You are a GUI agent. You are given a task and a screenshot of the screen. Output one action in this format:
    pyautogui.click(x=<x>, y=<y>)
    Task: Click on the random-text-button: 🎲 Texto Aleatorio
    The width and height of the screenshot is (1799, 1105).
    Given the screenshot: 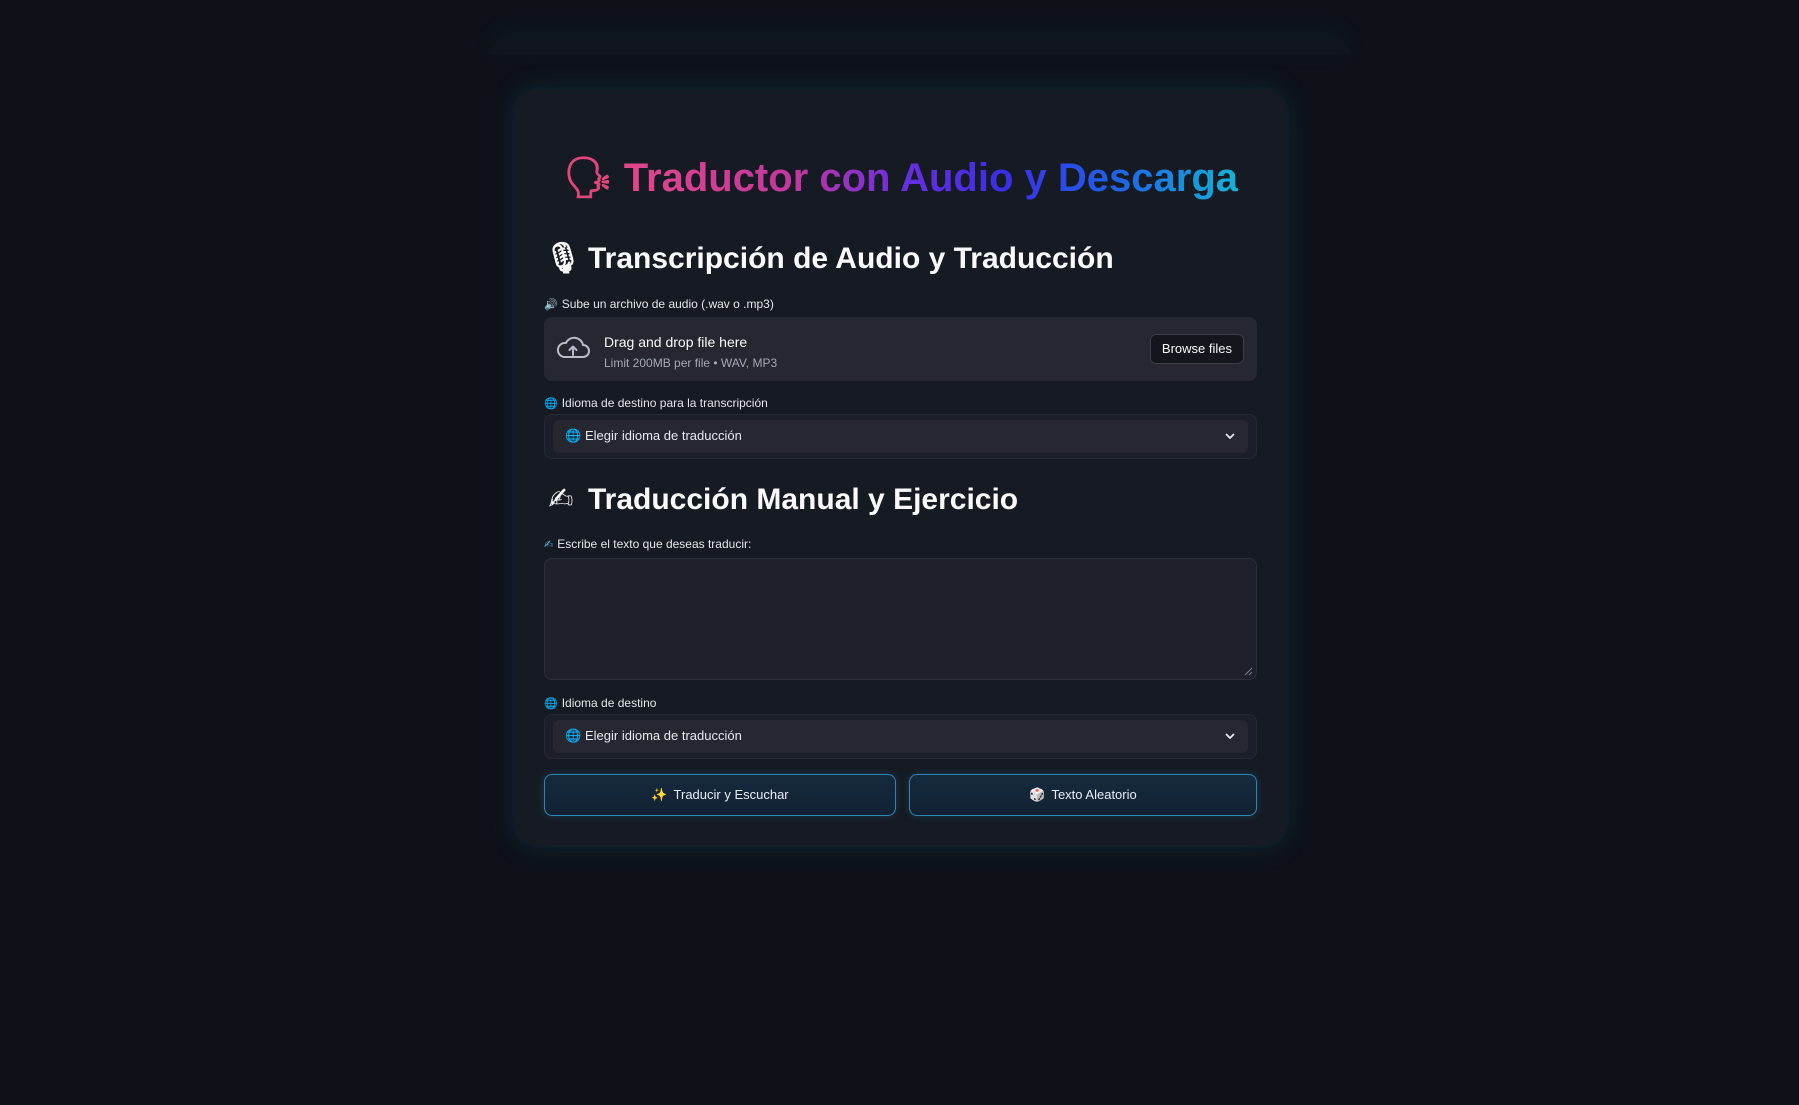 What is the action you would take?
    pyautogui.click(x=1083, y=795)
    